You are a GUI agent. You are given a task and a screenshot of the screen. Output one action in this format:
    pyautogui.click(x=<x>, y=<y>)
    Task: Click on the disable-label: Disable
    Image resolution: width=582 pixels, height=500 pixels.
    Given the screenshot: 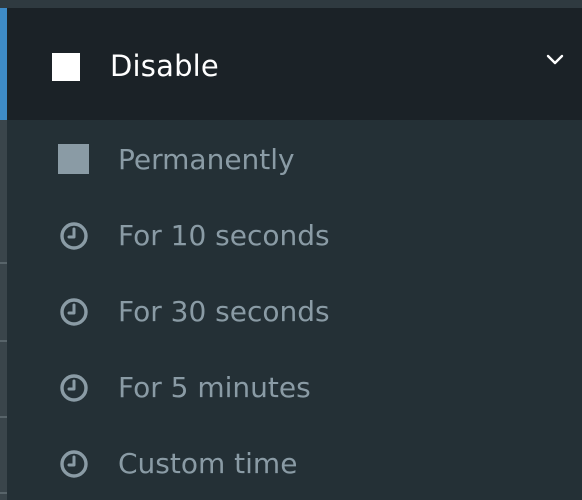 What is the action you would take?
    pyautogui.click(x=164, y=66)
    